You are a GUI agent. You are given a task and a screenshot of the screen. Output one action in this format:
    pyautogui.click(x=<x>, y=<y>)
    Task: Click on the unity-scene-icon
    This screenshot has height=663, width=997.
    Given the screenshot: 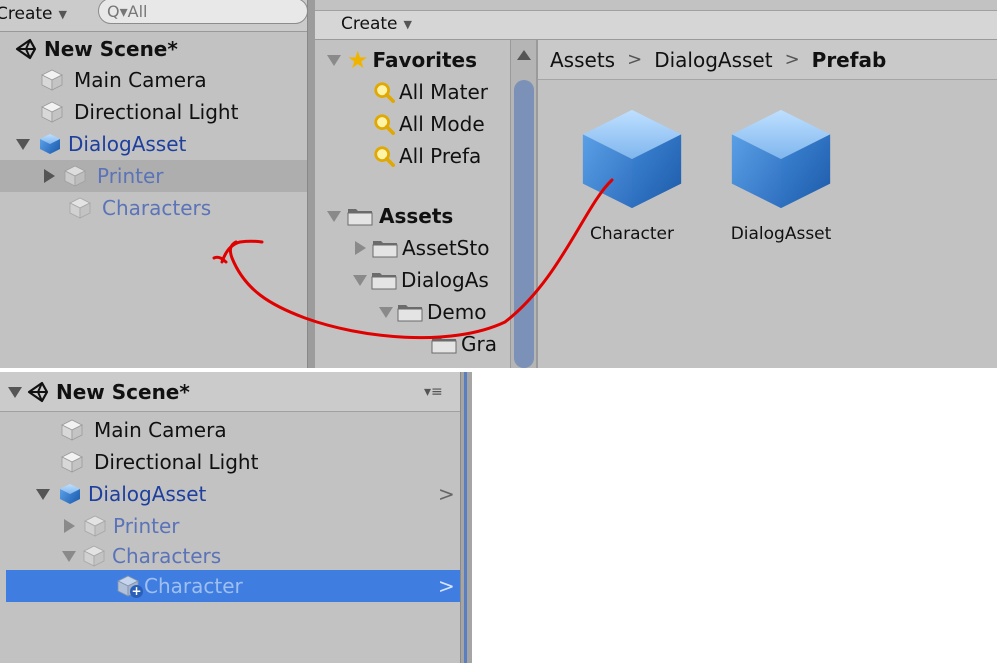 What is the action you would take?
    pyautogui.click(x=38, y=392)
    